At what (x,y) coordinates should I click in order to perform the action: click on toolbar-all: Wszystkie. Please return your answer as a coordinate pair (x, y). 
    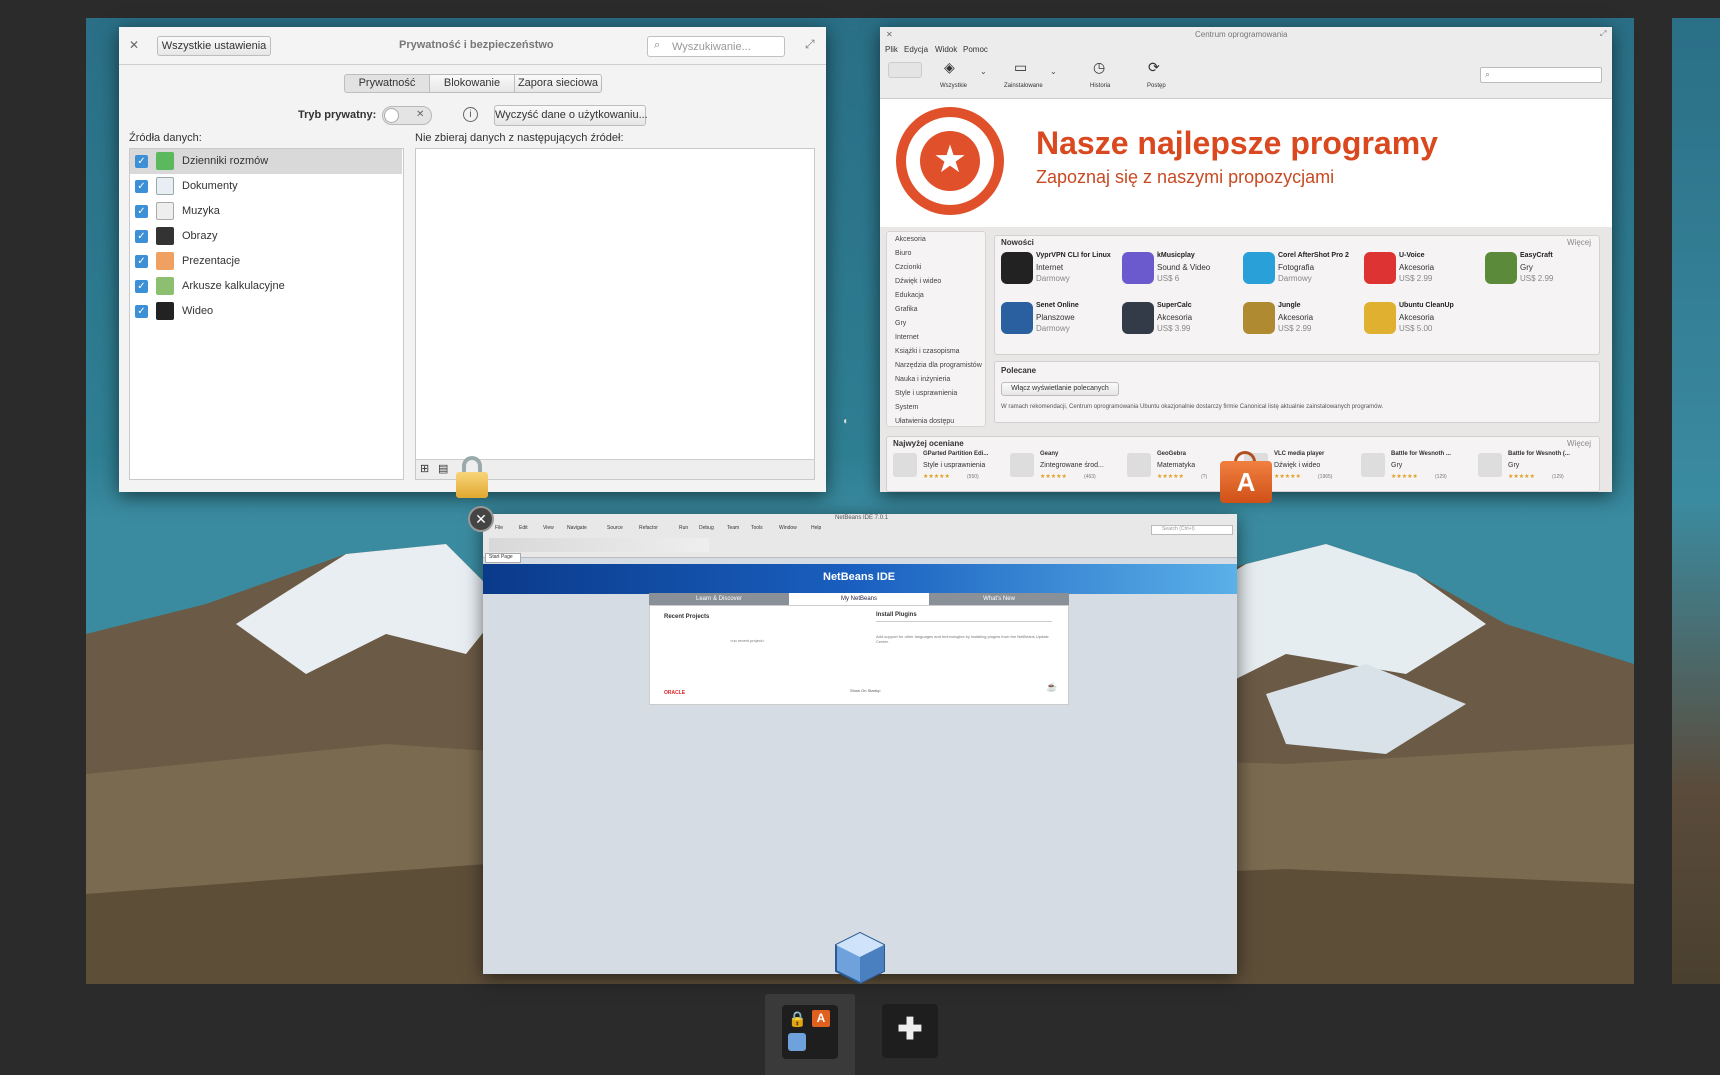
    Looking at the image, I should click on (953, 86).